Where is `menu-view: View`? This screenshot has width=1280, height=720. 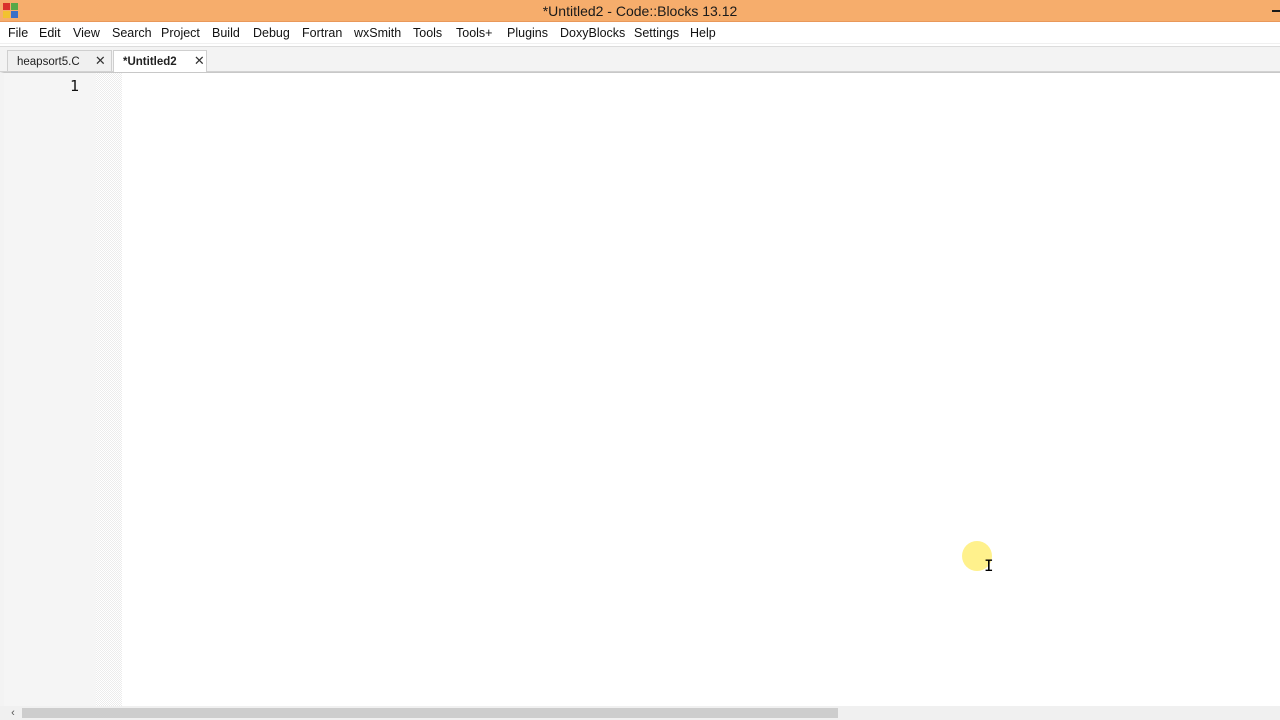 menu-view: View is located at coordinates (86, 33).